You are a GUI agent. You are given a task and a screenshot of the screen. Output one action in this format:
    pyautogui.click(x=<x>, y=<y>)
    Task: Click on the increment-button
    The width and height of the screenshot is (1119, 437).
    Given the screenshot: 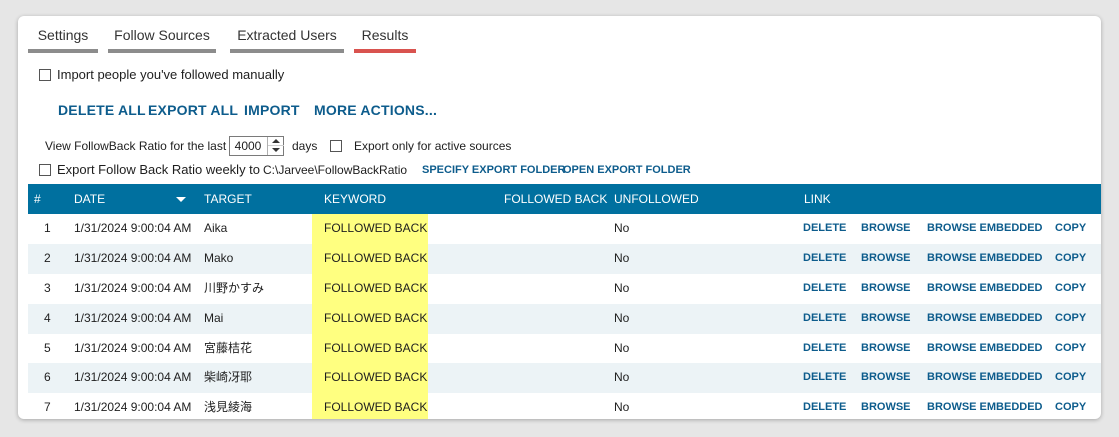 What is the action you would take?
    pyautogui.click(x=276, y=141)
    